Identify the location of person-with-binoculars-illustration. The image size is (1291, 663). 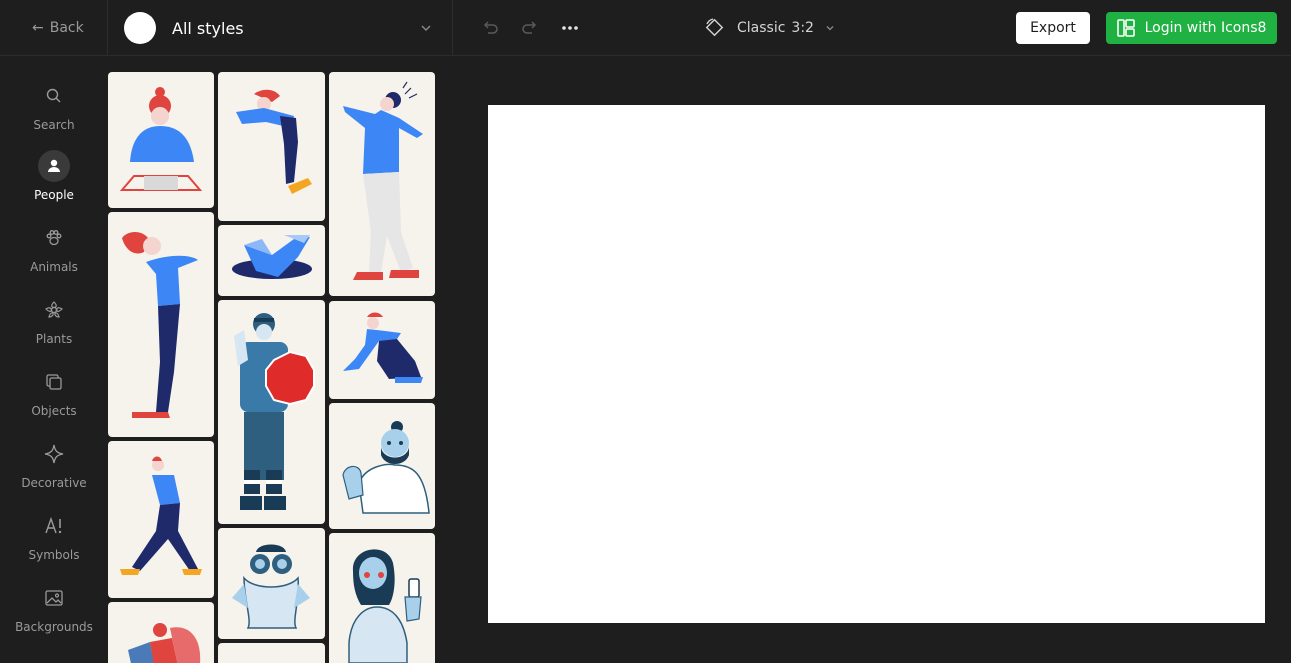
(271, 586).